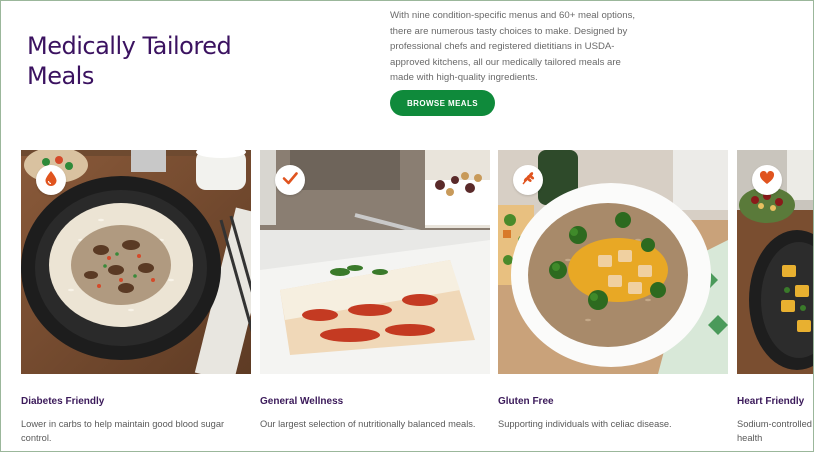 This screenshot has width=814, height=452. Describe the element at coordinates (136, 262) in the screenshot. I see `meal-photo-mushroom-rice` at that location.